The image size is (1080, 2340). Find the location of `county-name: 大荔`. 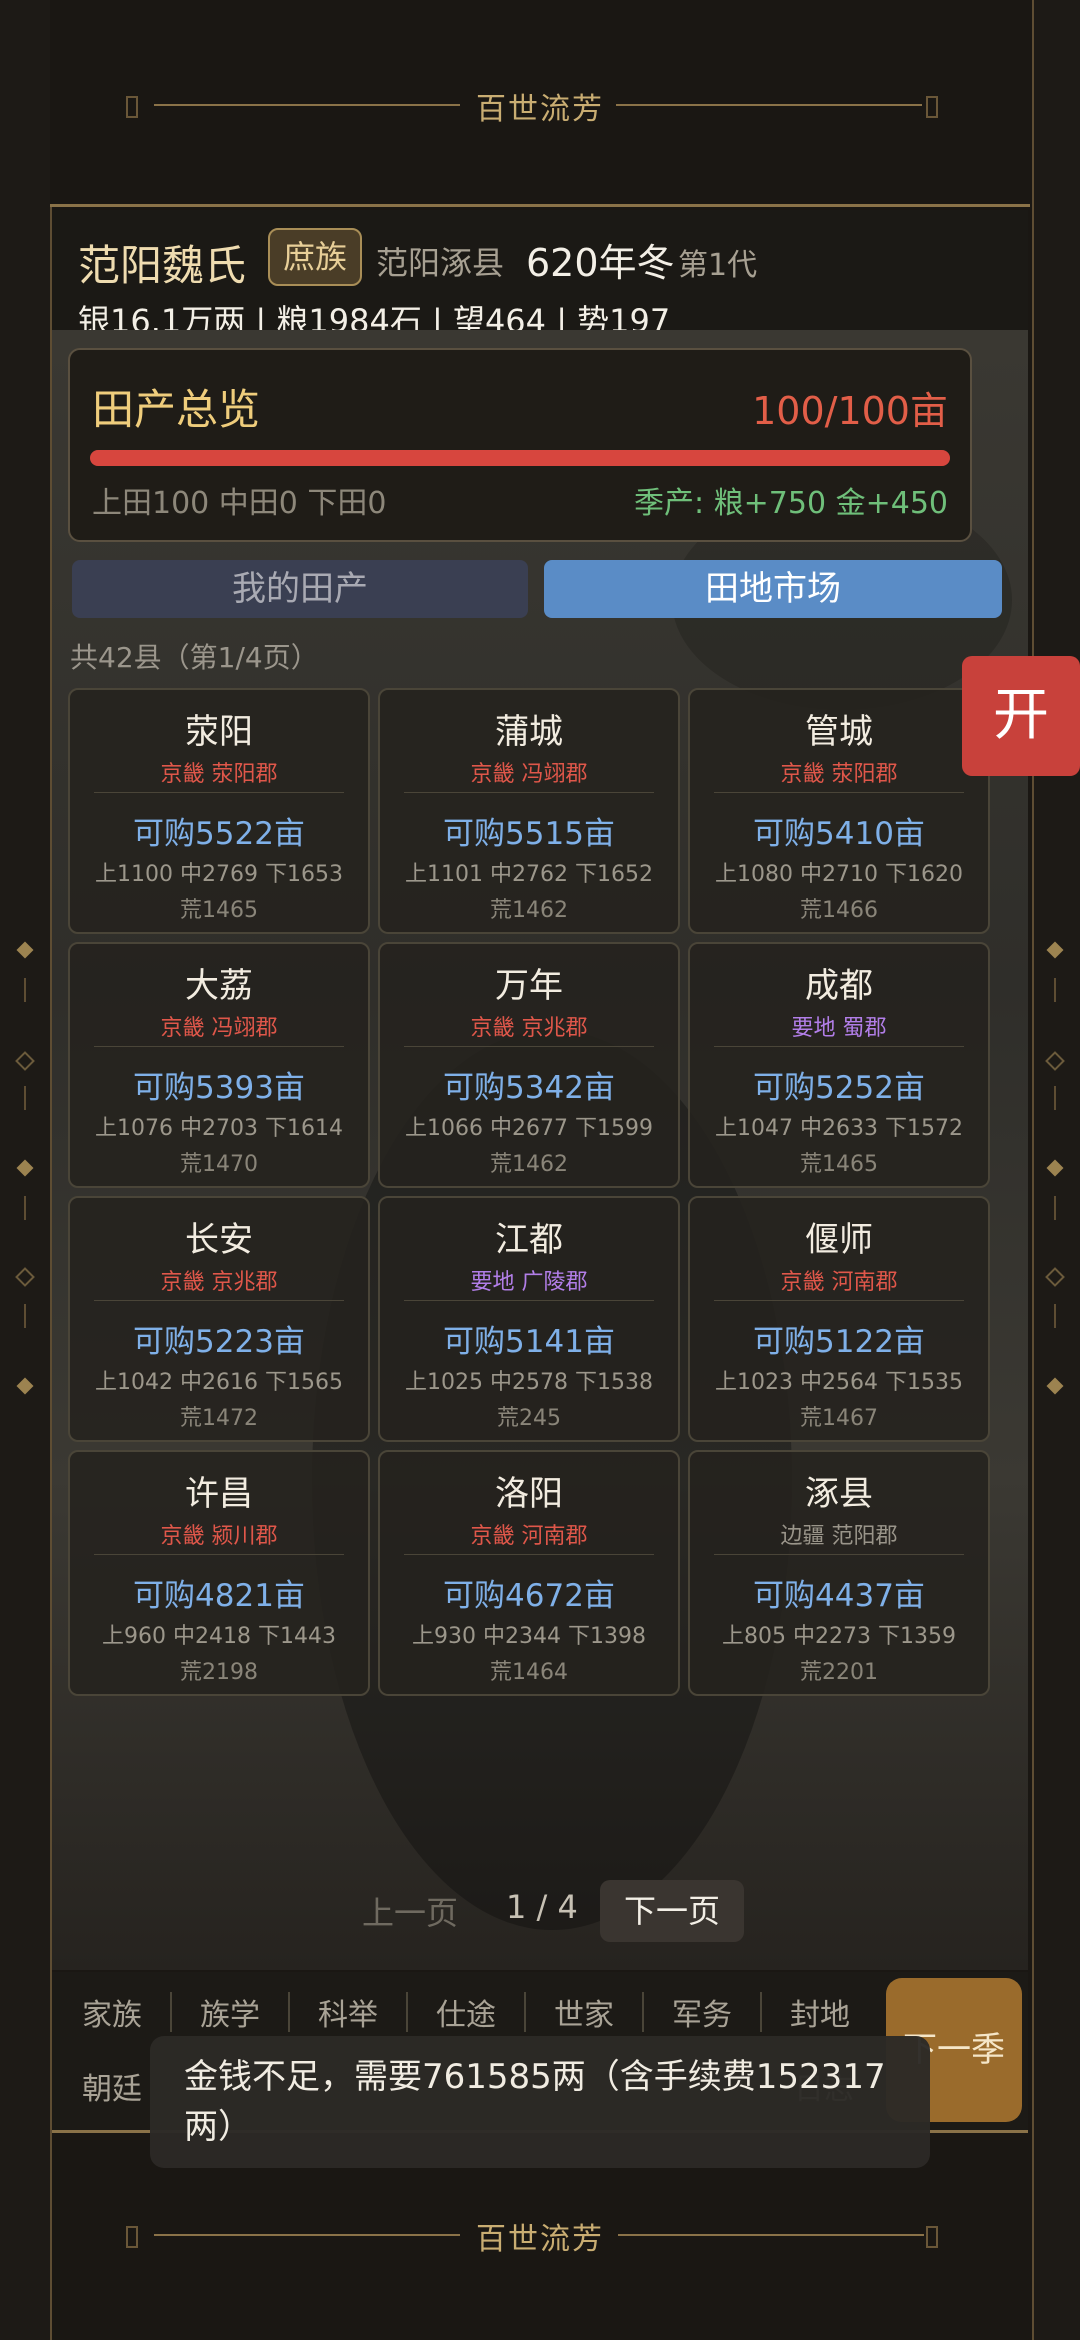

county-name: 大荔 is located at coordinates (219, 986).